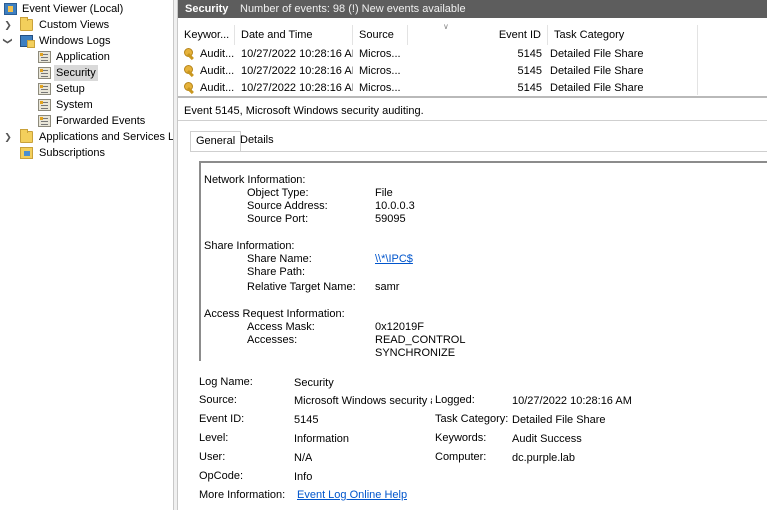  What do you see at coordinates (697, 60) in the screenshot?
I see `grid-column-divider` at bounding box center [697, 60].